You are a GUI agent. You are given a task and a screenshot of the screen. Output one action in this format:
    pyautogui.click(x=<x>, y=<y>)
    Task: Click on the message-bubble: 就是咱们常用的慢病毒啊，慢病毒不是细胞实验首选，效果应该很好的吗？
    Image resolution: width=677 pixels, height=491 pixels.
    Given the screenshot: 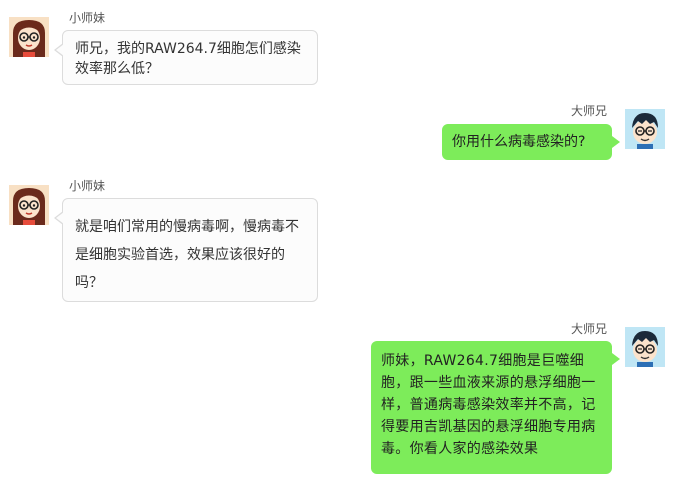 What is the action you would take?
    pyautogui.click(x=186, y=250)
    